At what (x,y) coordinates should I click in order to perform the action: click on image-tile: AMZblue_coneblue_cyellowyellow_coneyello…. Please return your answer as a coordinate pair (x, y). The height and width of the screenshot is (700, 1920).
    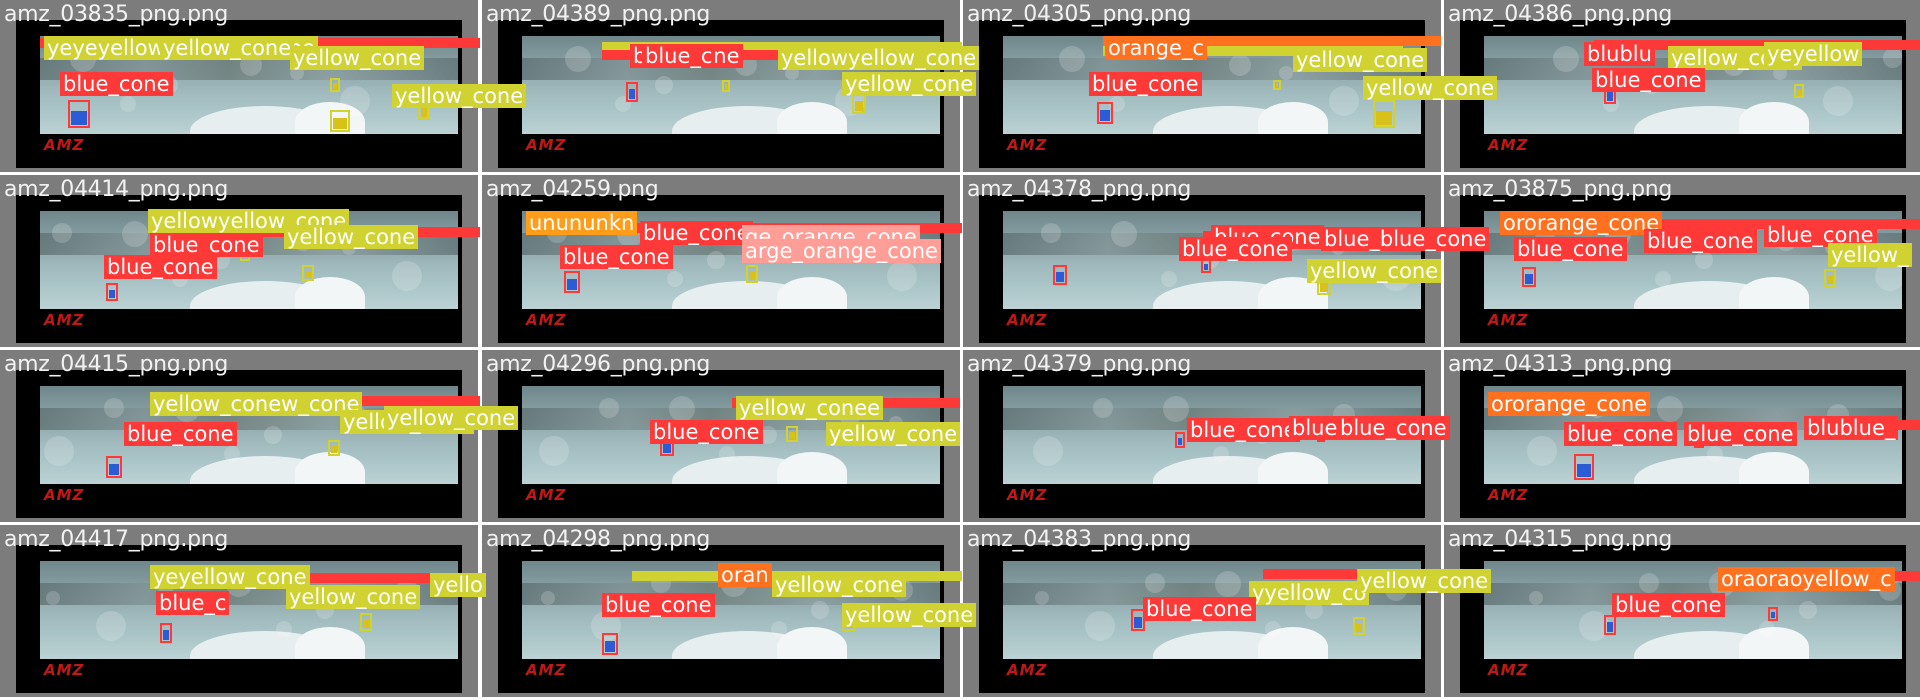
    Looking at the image, I should click on (731, 86).